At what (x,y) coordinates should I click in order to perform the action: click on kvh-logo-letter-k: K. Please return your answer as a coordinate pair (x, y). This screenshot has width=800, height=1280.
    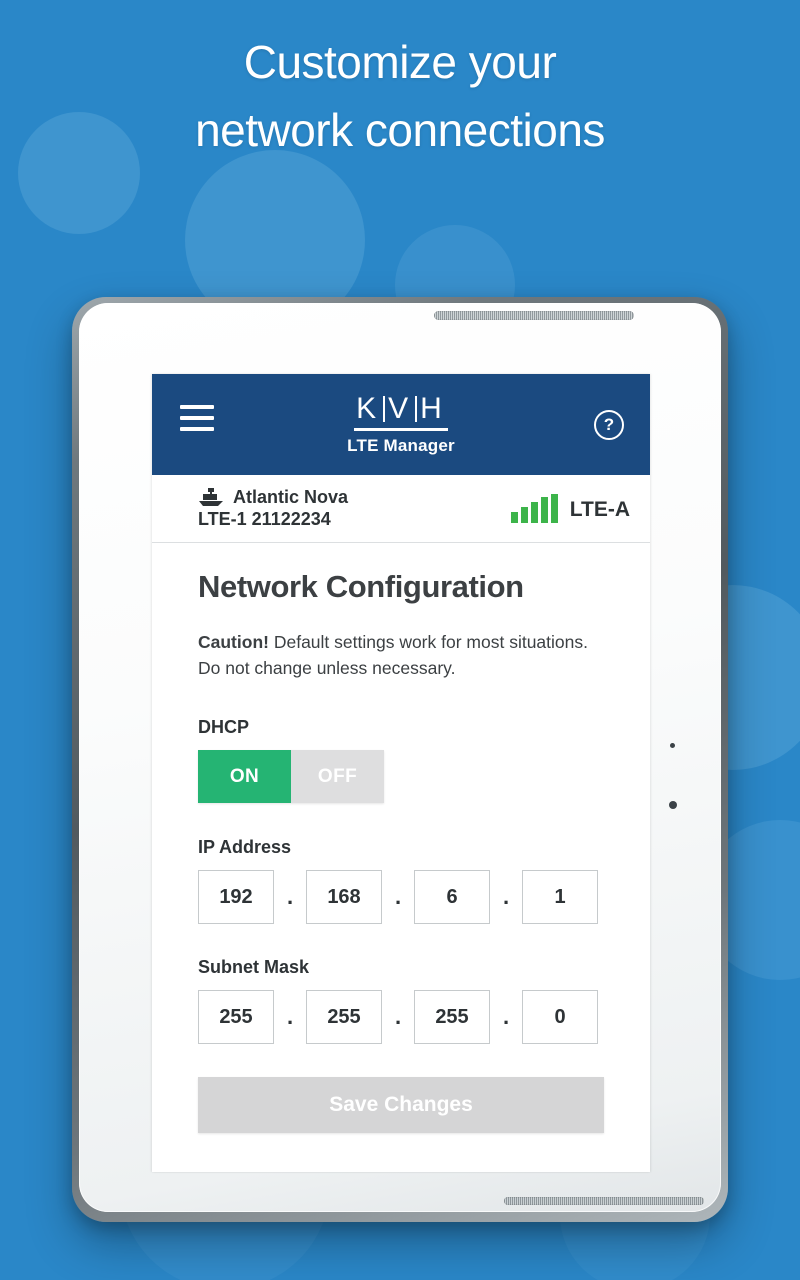
    Looking at the image, I should click on (368, 408).